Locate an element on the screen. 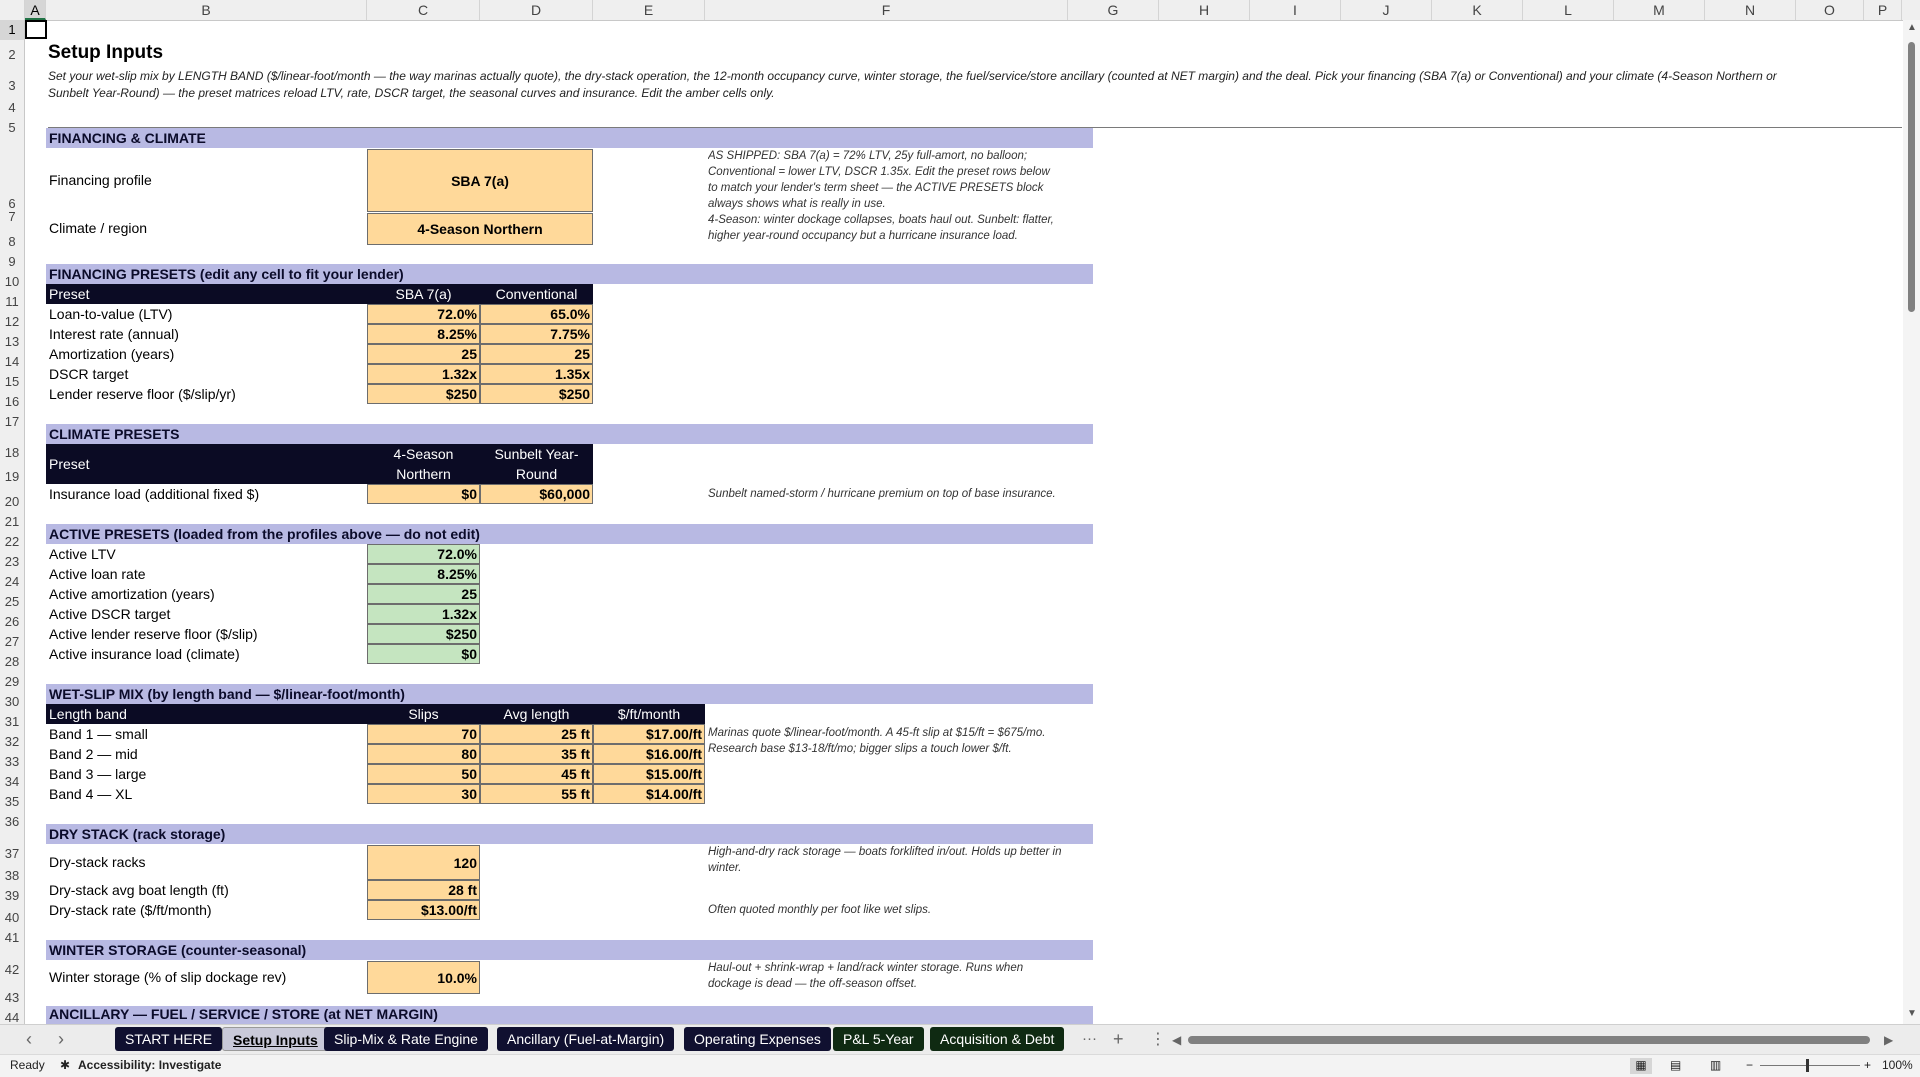 The height and width of the screenshot is (1077, 1920). col-header-f: F is located at coordinates (886, 10).